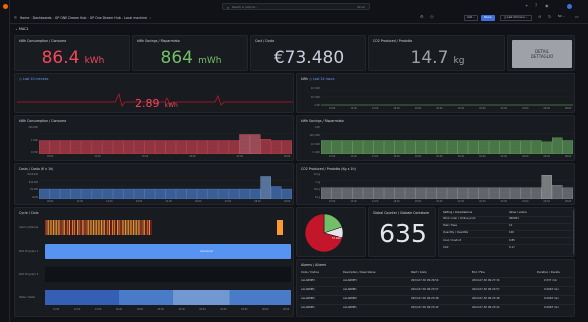 This screenshot has height=322, width=588. Describe the element at coordinates (29, 227) in the screenshot. I see `row-label: Alarm /Allarme` at that location.